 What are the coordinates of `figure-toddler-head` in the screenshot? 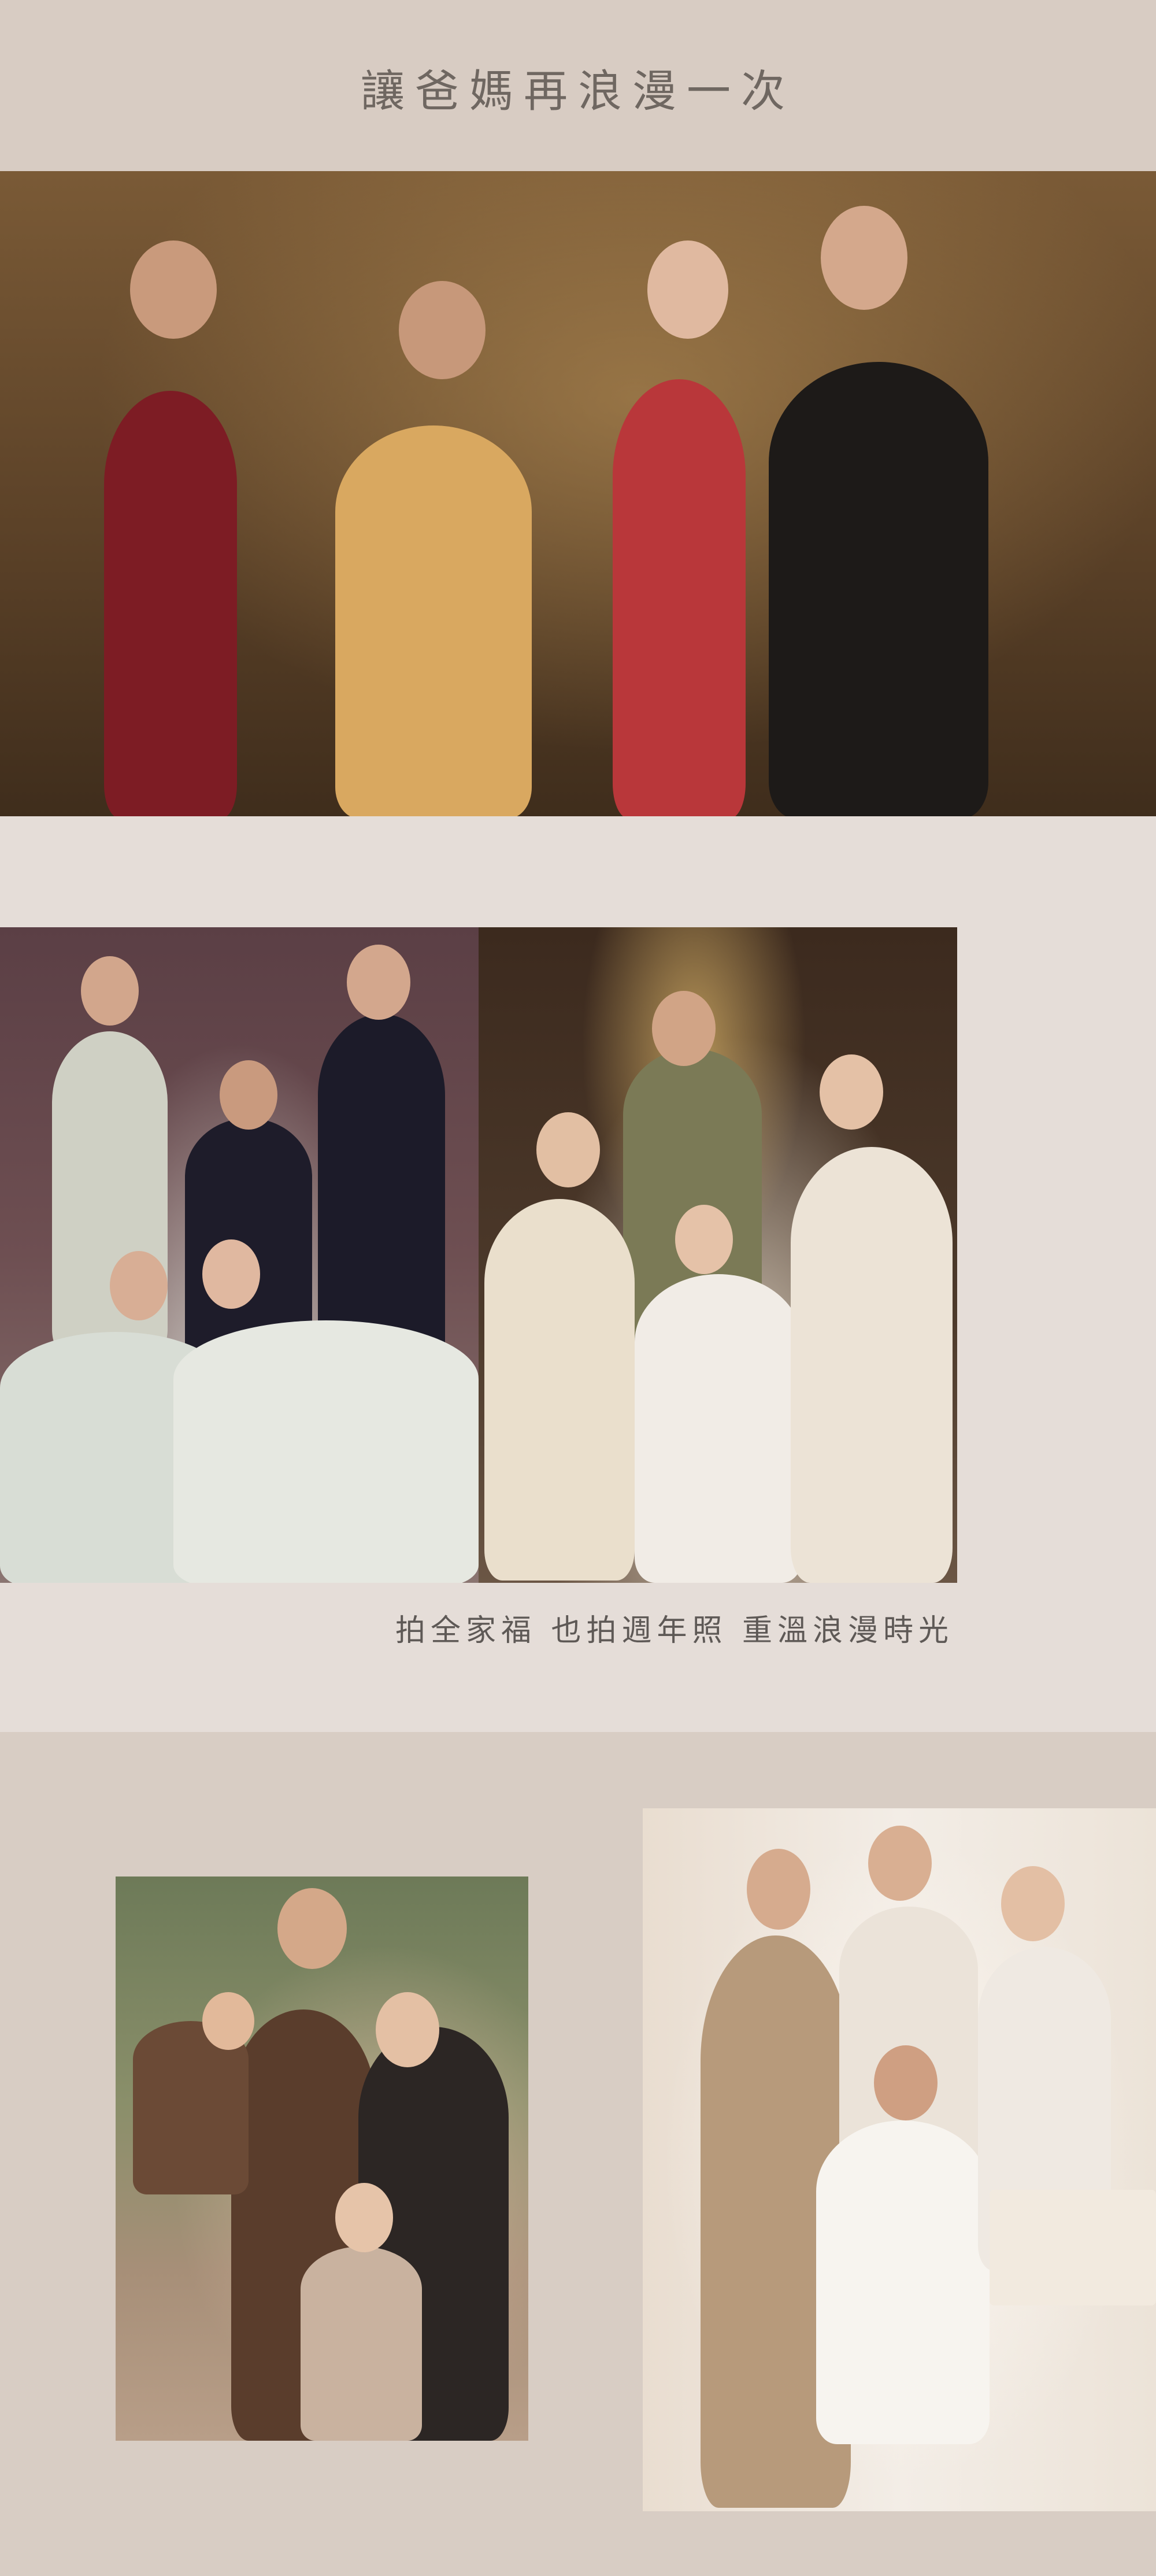 It's located at (228, 2021).